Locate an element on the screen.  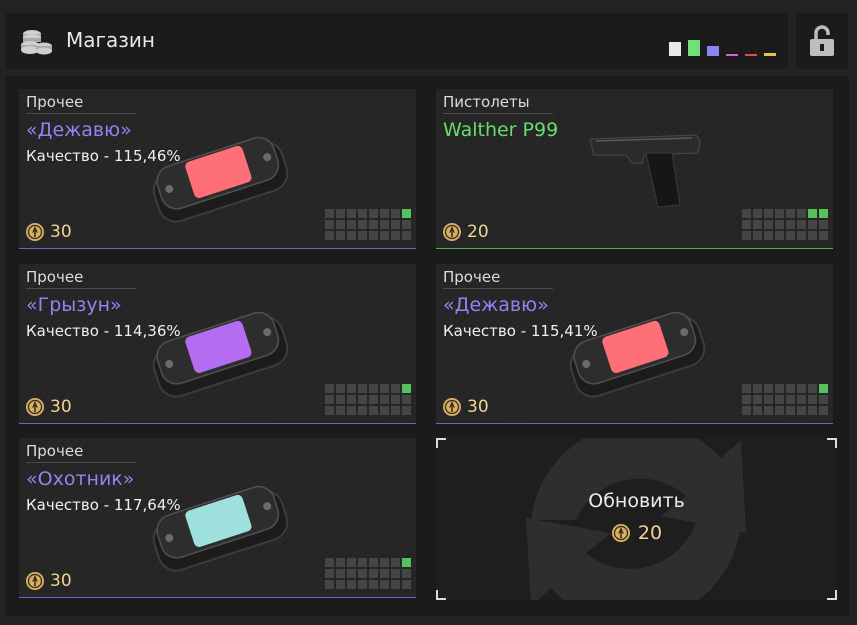
lock-button is located at coordinates (822, 41).